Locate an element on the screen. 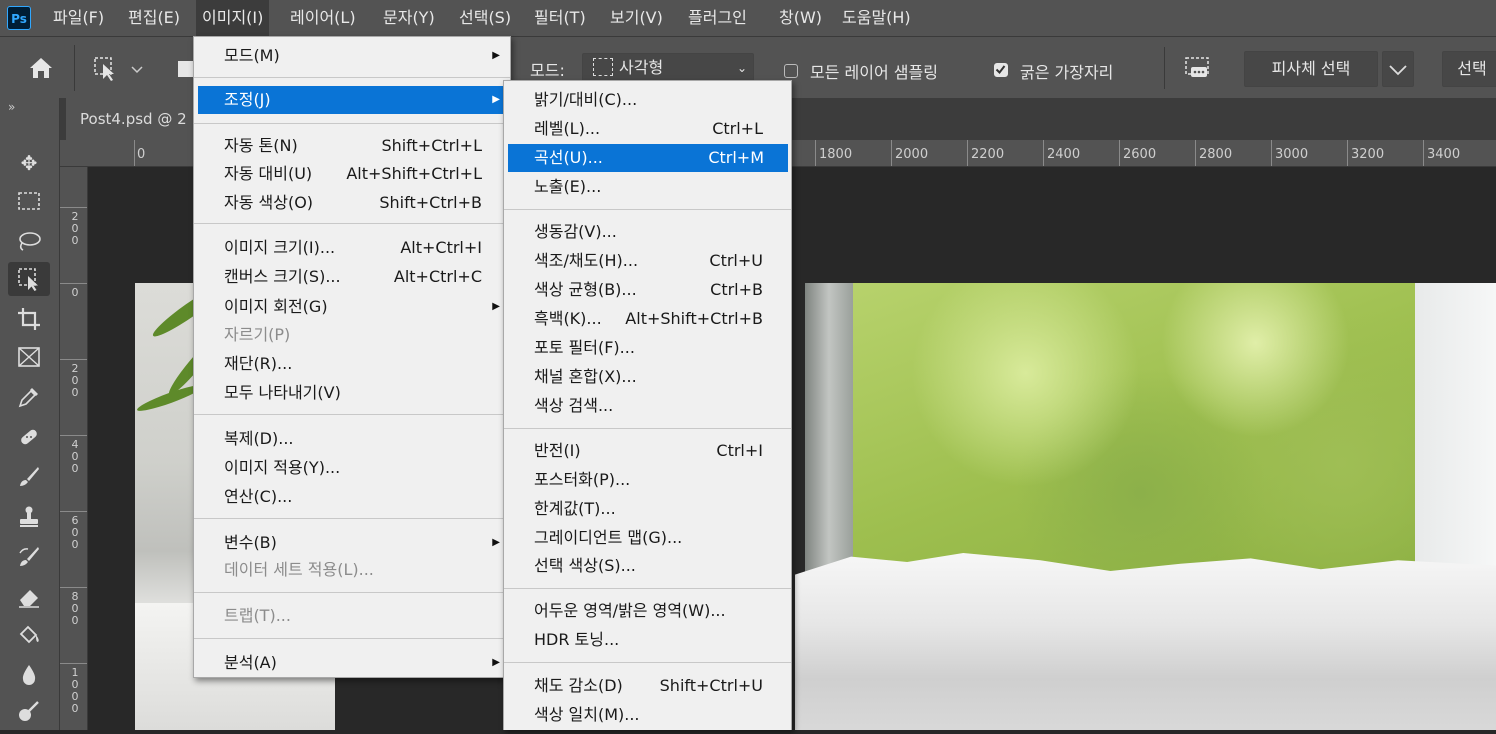  menu-item-image-rotation: 이미지 회전(G) ▶ is located at coordinates (352, 307).